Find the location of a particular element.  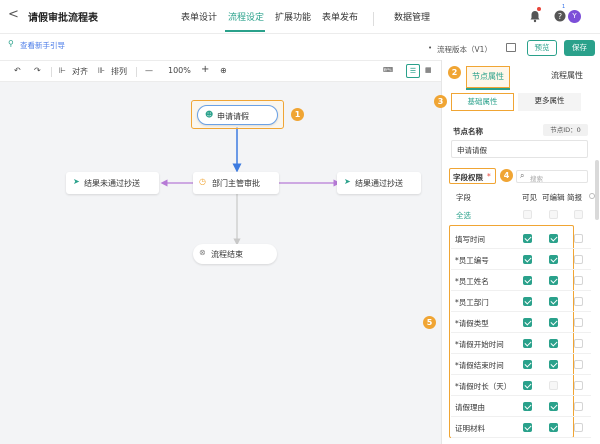

column-header-brief: 简报 is located at coordinates (574, 197).